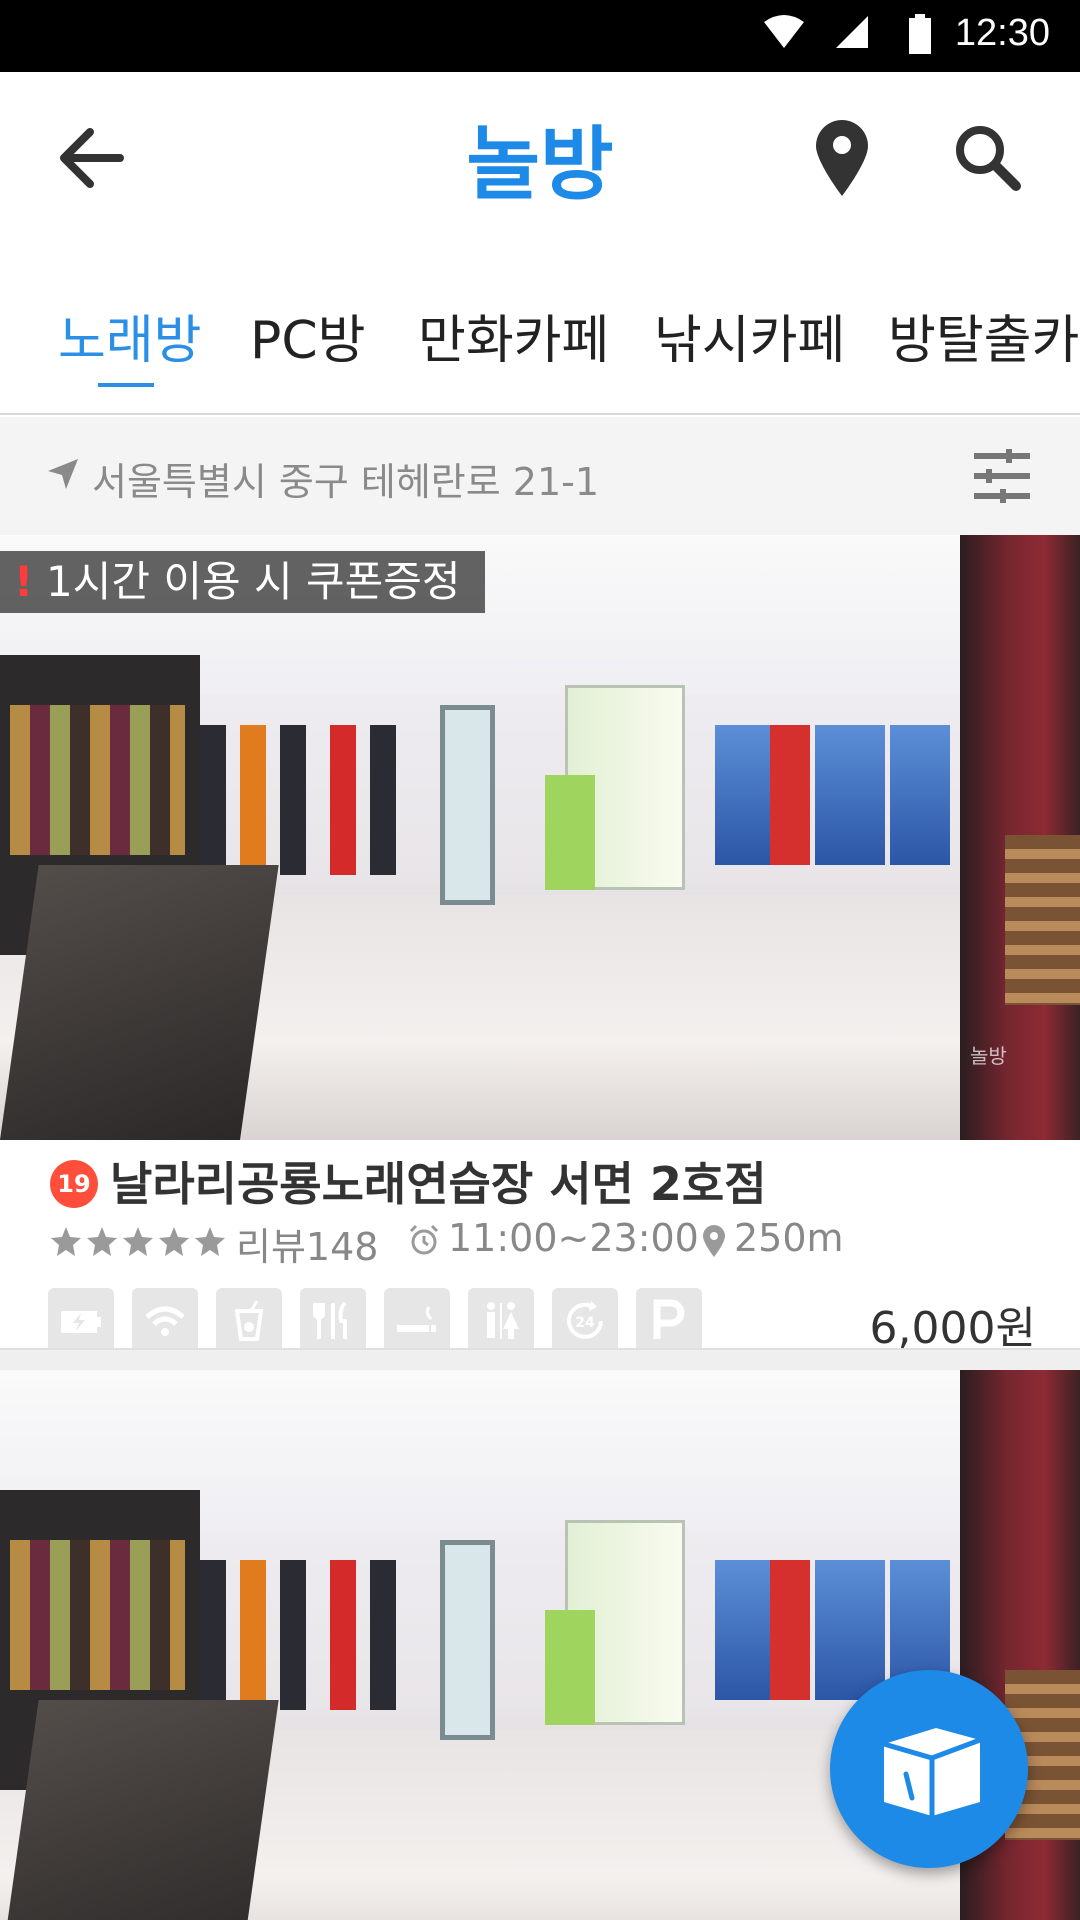 This screenshot has height=1920, width=1080. What do you see at coordinates (346, 482) in the screenshot?
I see `current-address: 서울특별시 중구 테헤란로 21-1` at bounding box center [346, 482].